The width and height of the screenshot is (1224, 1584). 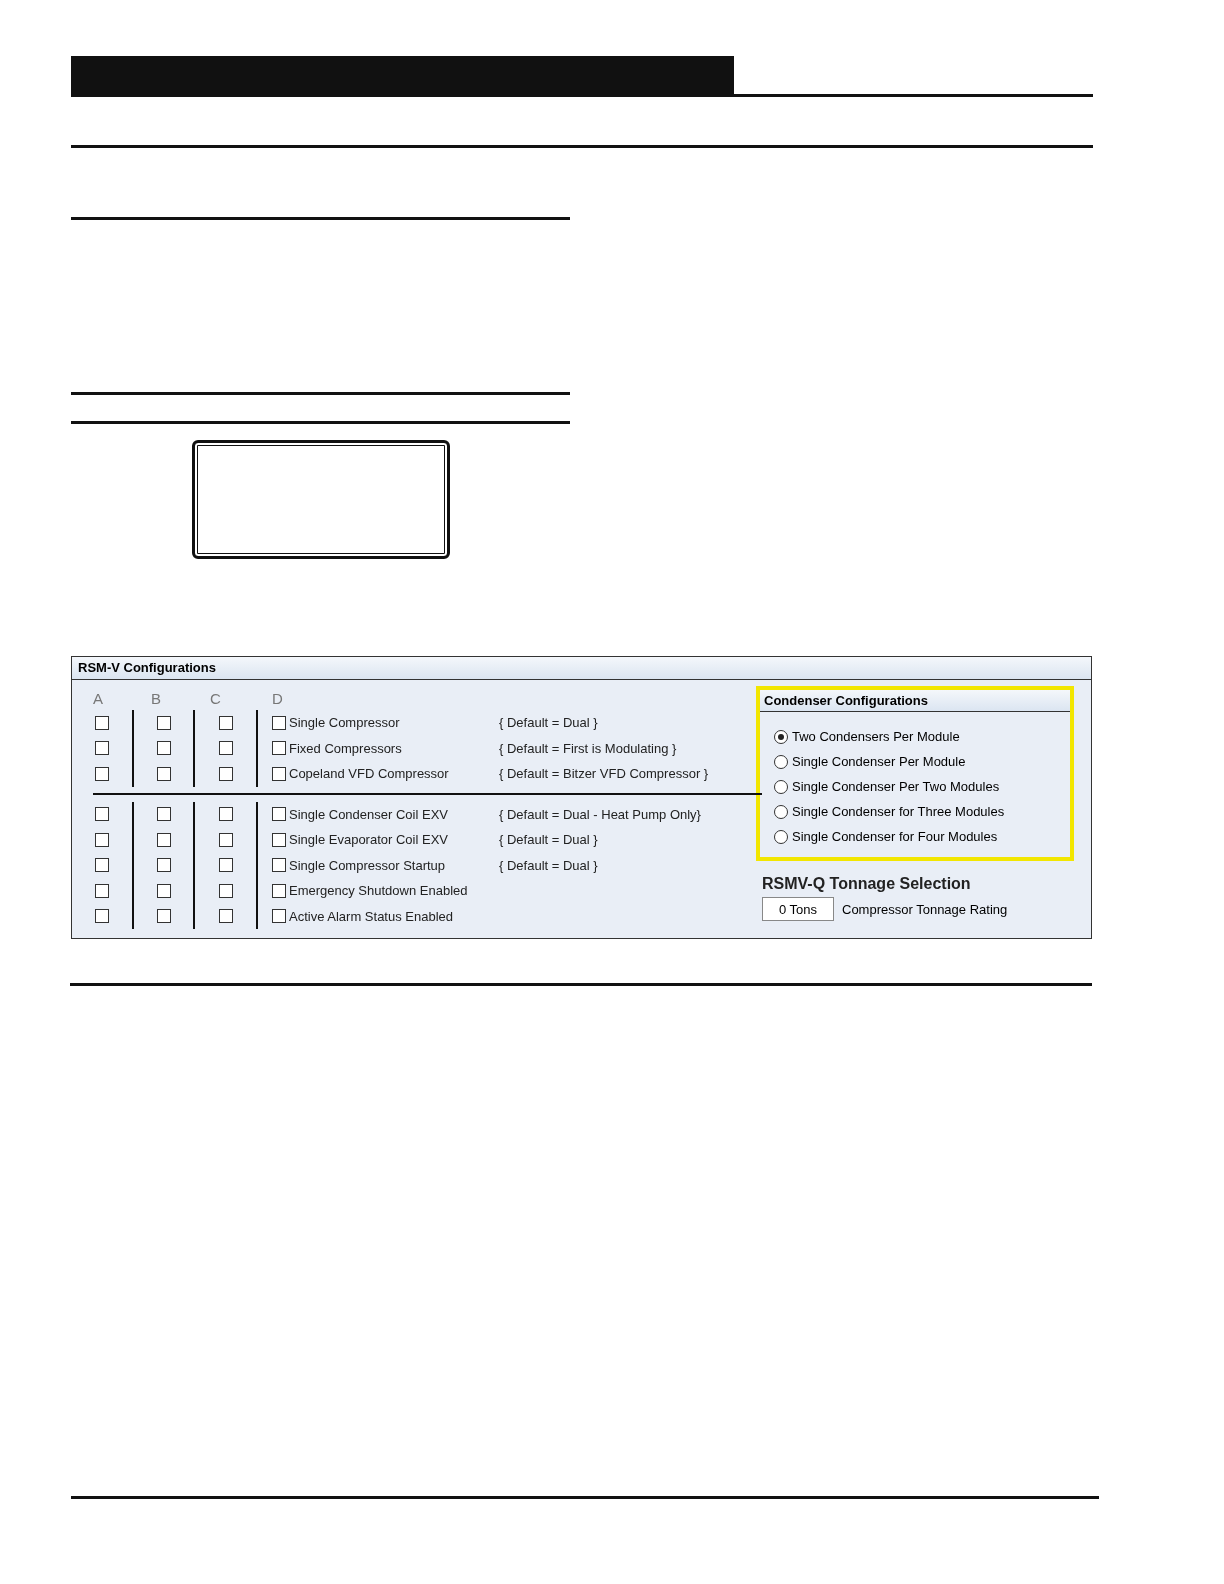 I want to click on column-heading: A, so click(x=98, y=699).